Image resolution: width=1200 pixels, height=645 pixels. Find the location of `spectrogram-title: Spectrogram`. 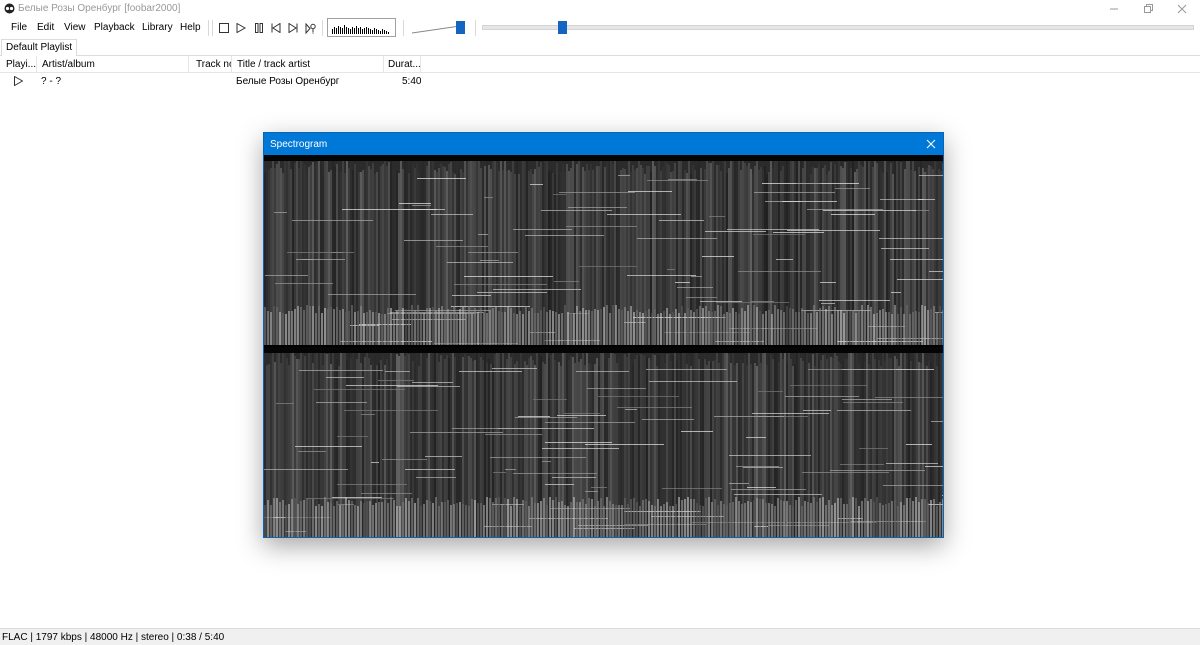

spectrogram-title: Spectrogram is located at coordinates (299, 144).